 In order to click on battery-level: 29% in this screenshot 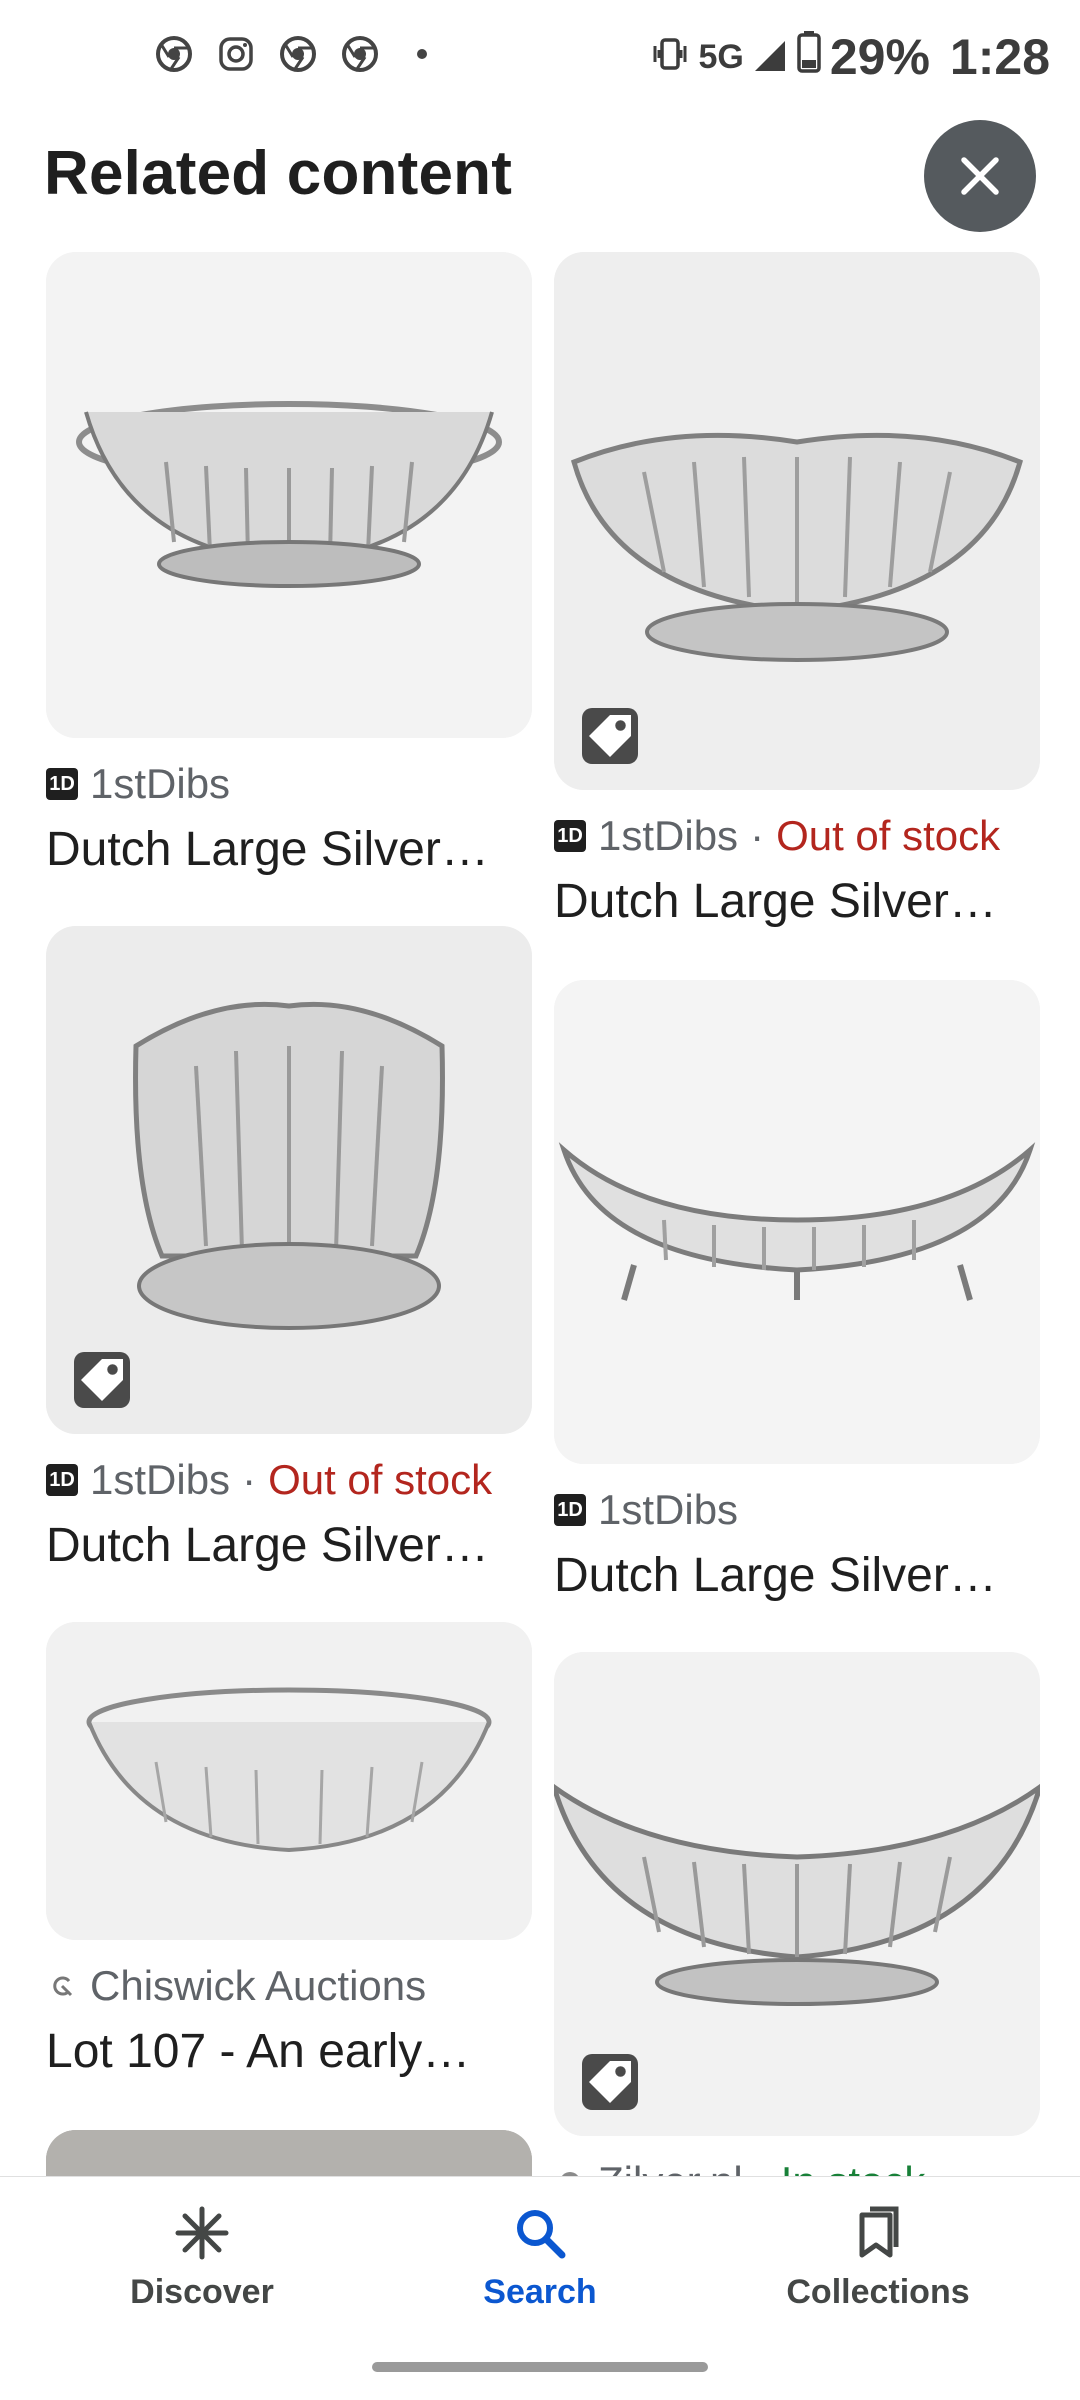, I will do `click(879, 57)`.